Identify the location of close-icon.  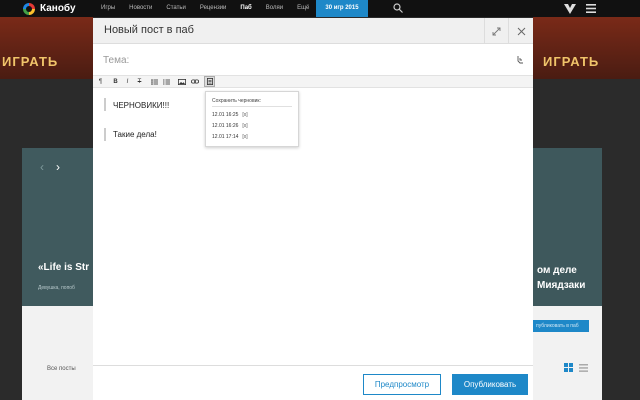
(521, 31).